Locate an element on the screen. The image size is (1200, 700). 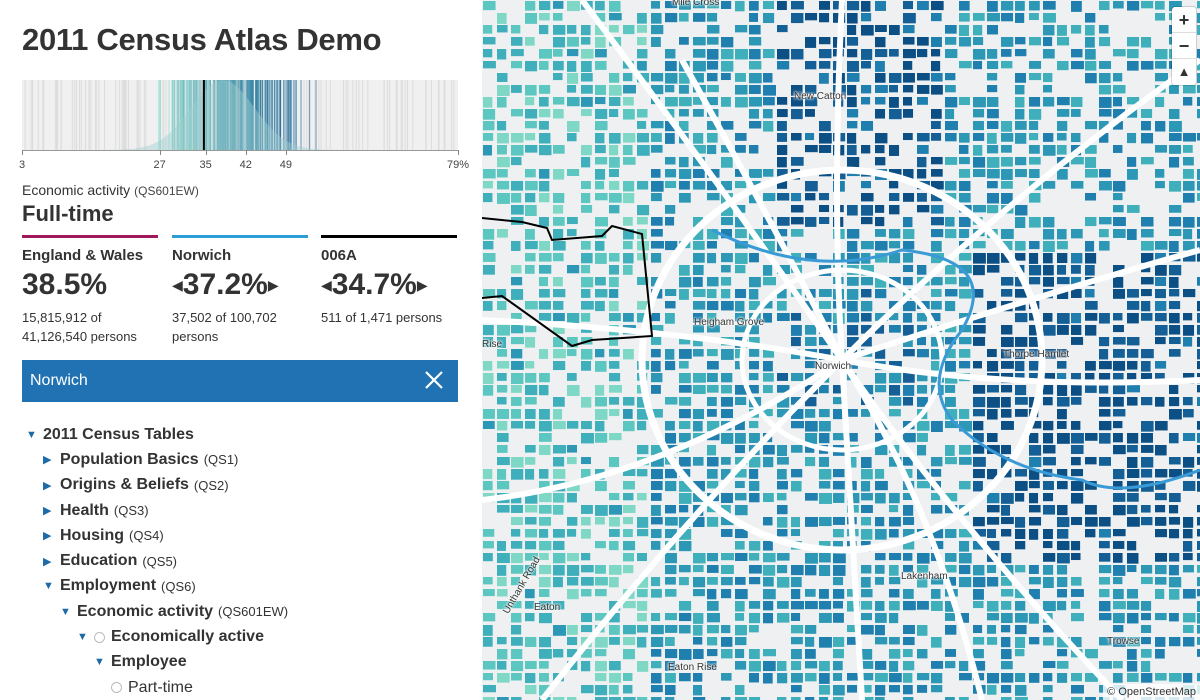
tree-item: ▼ Employment (QS6) is located at coordinates (240, 586).